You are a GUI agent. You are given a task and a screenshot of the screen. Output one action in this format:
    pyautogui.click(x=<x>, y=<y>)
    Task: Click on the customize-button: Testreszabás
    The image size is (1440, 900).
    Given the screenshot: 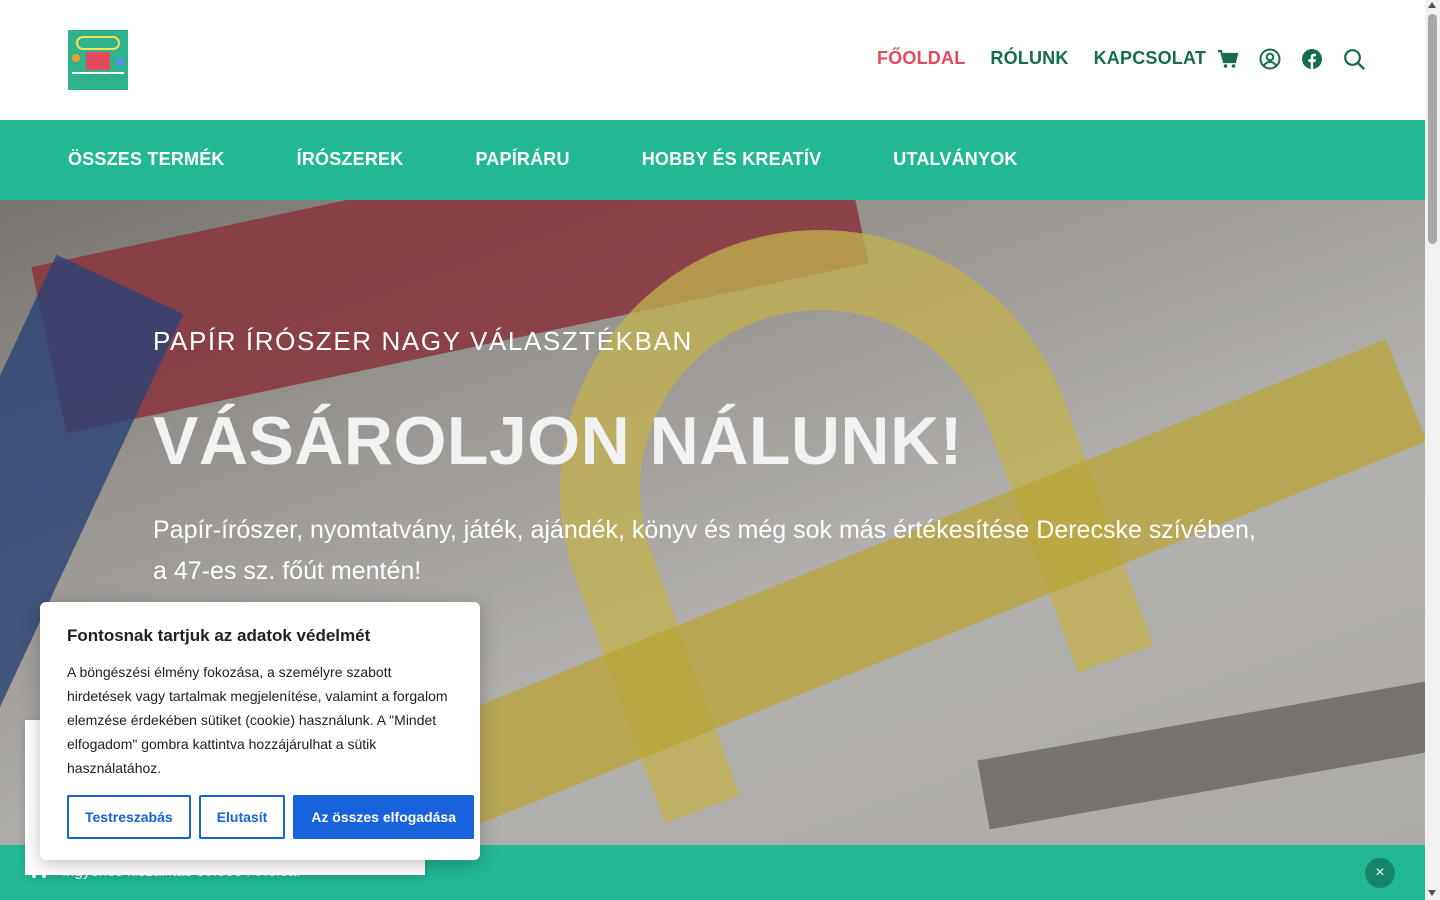 What is the action you would take?
    pyautogui.click(x=129, y=817)
    